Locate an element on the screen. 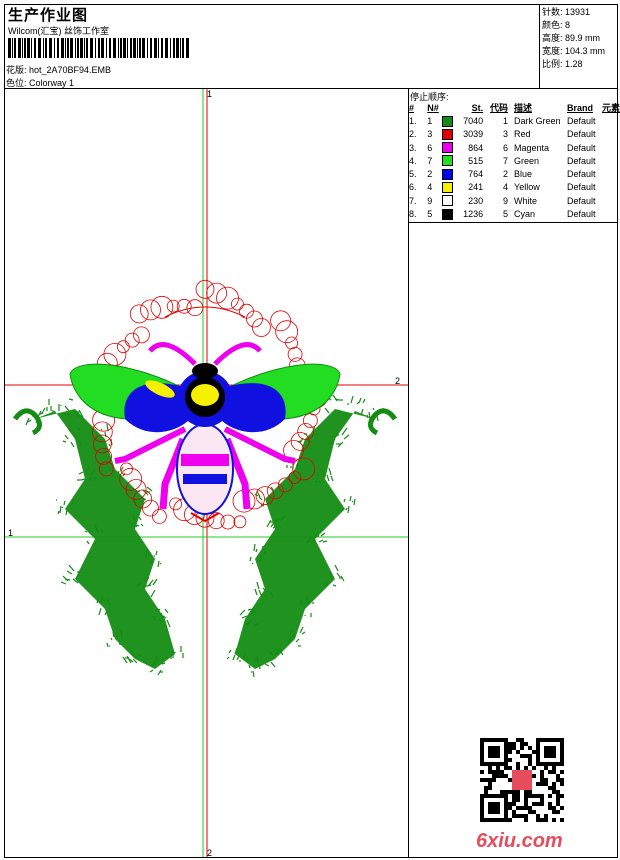 The width and height of the screenshot is (620, 860). row-description: Cyan is located at coordinates (525, 214).